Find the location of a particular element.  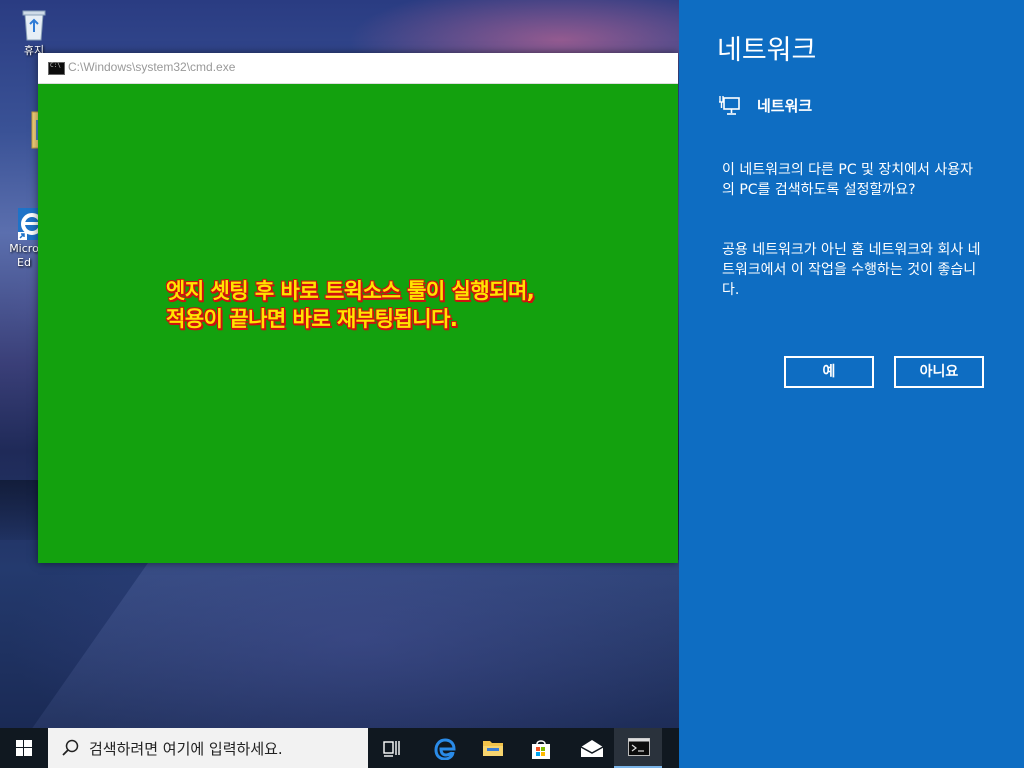

start-button is located at coordinates (24, 748).